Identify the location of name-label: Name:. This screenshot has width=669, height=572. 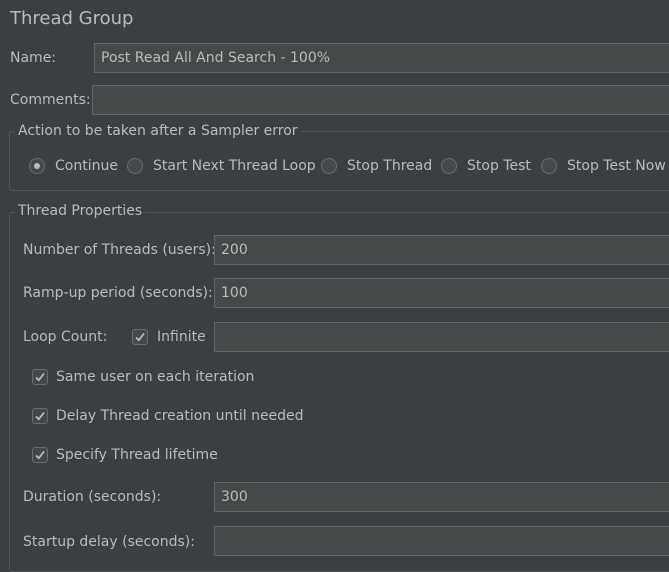
(33, 58).